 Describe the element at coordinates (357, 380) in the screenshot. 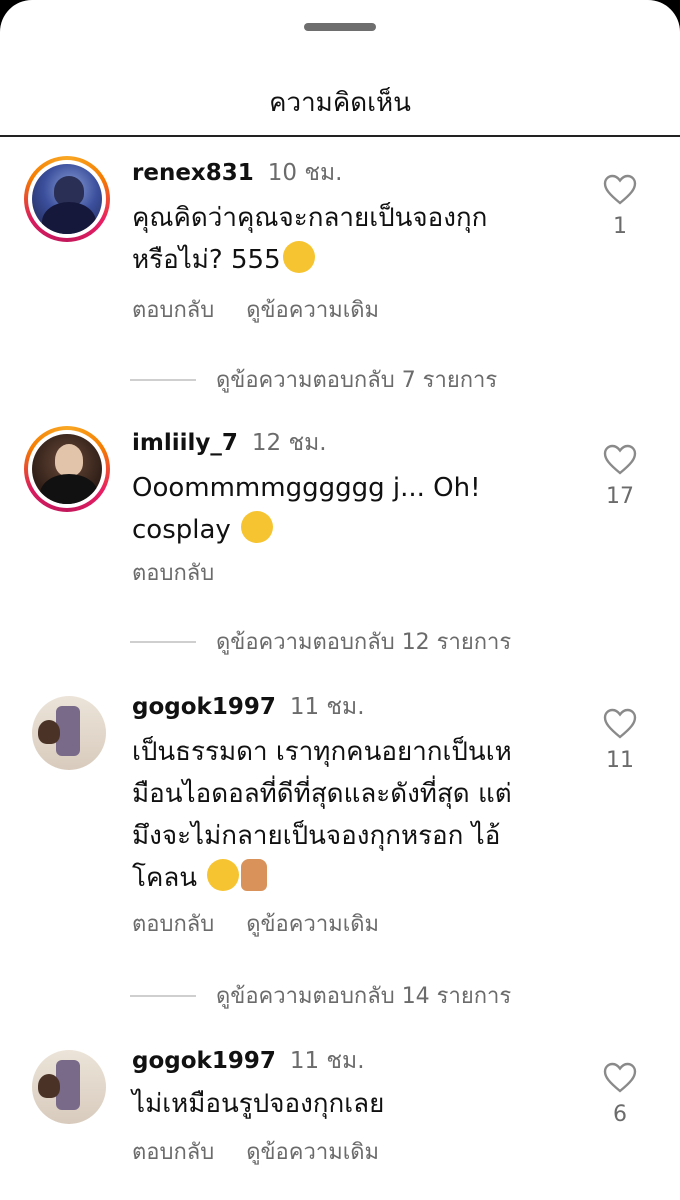

I see `view-replies-label: ดูข้อความตอบกลับ 7 รายการ` at that location.